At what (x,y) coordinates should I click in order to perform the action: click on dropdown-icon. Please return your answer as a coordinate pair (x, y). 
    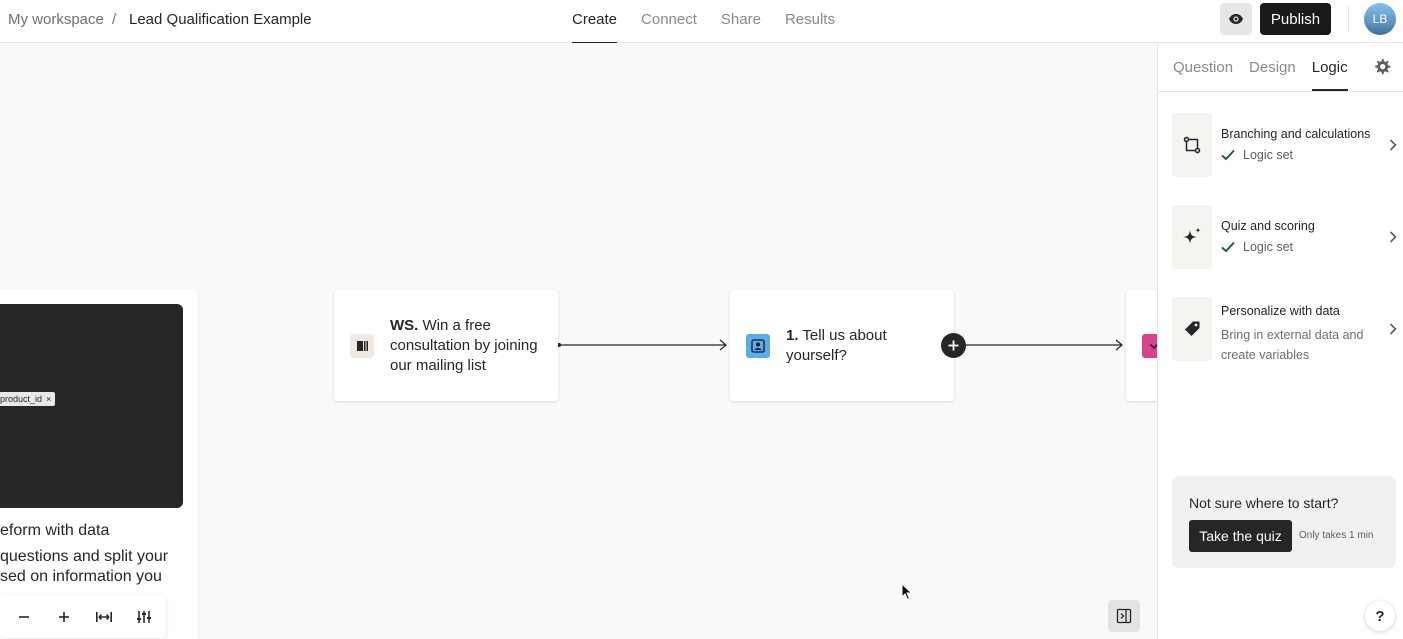
    Looking at the image, I should click on (1153, 346).